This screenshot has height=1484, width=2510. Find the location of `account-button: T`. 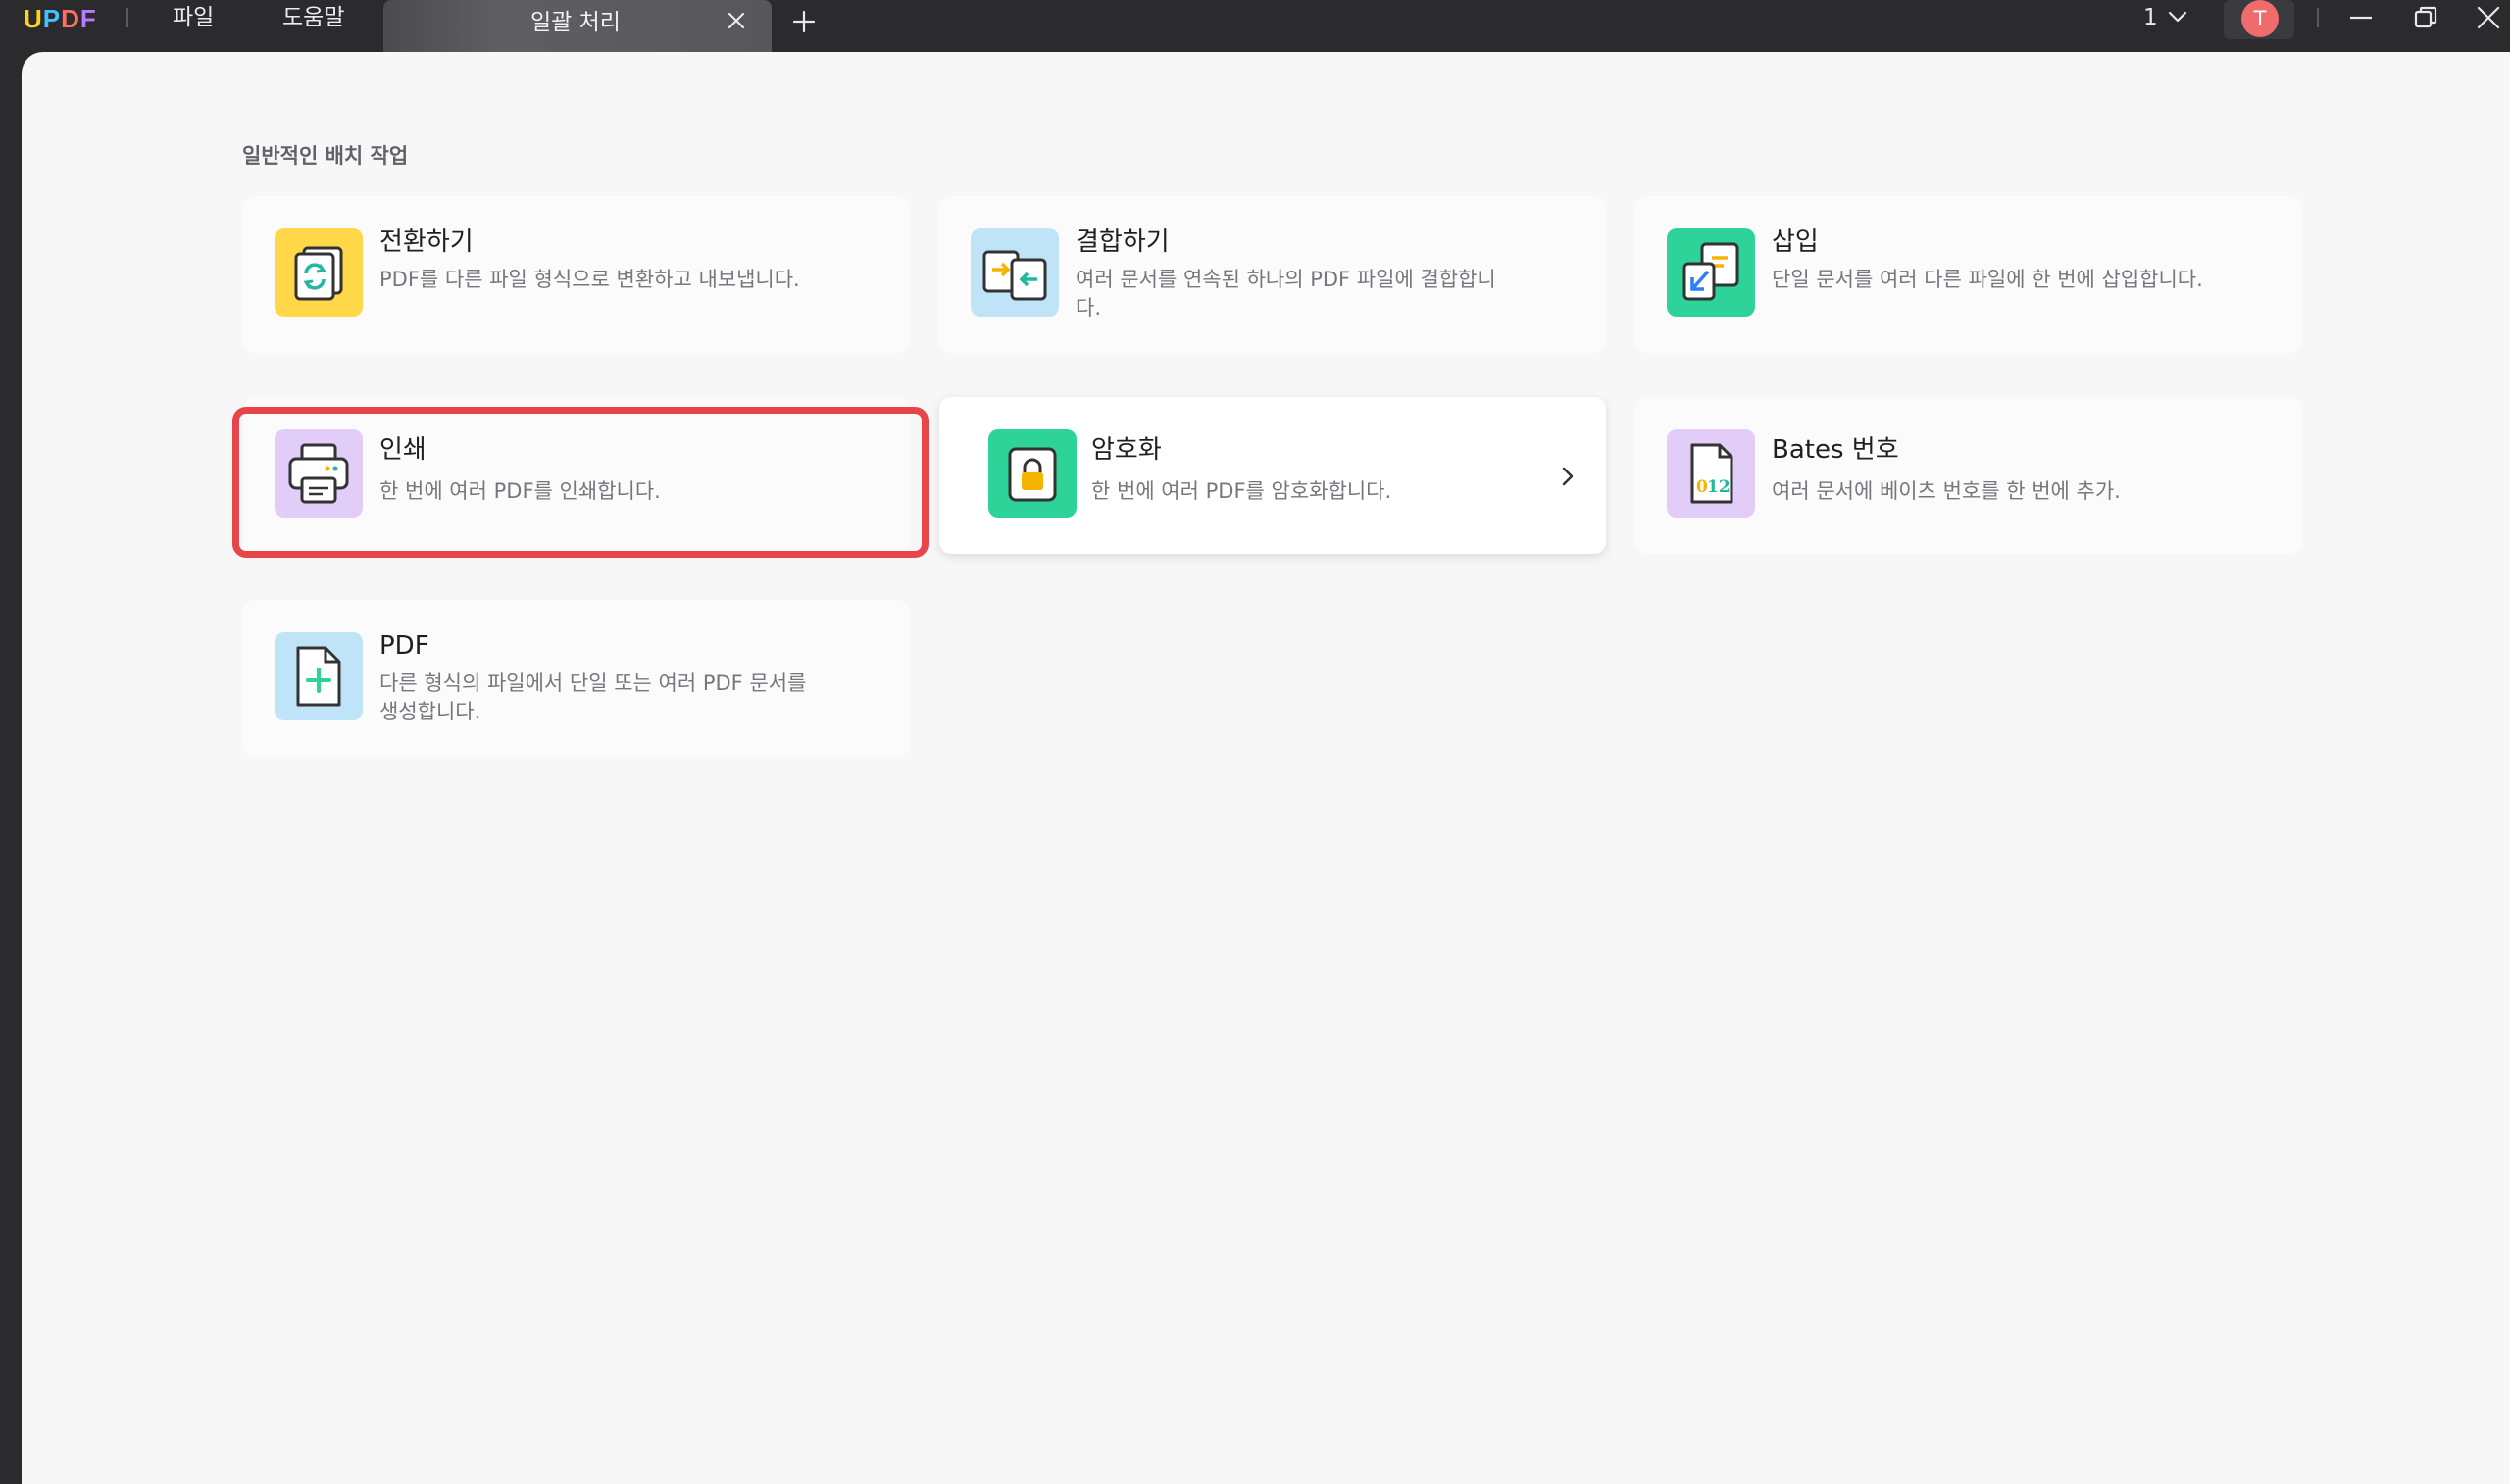

account-button: T is located at coordinates (2259, 19).